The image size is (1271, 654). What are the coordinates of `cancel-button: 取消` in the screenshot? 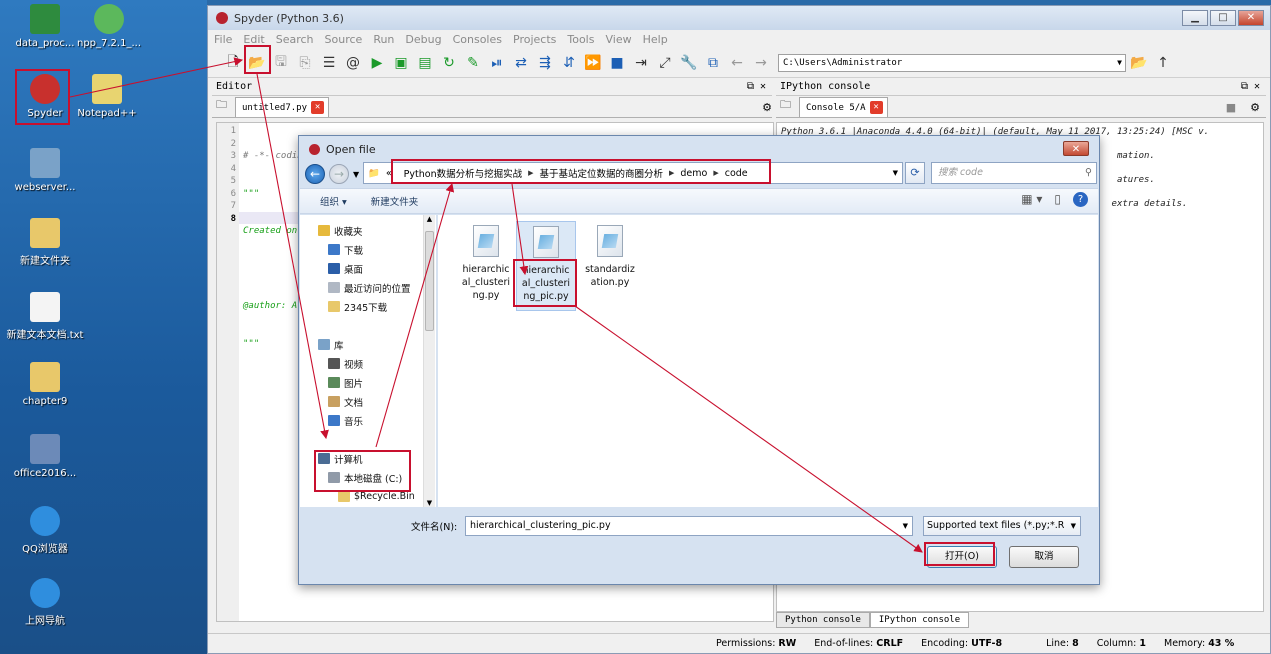 It's located at (1044, 557).